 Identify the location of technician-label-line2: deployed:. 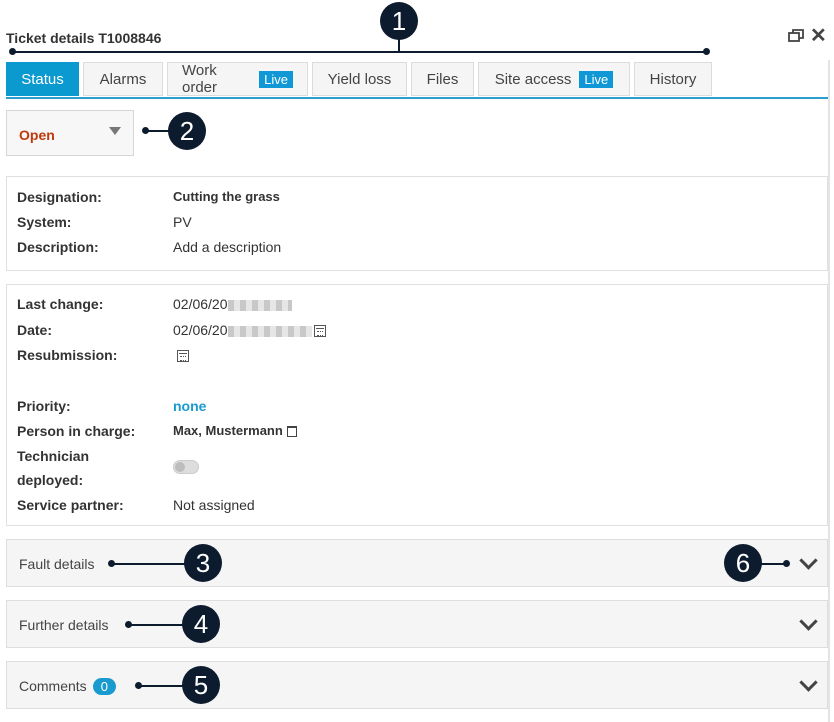
(50, 480).